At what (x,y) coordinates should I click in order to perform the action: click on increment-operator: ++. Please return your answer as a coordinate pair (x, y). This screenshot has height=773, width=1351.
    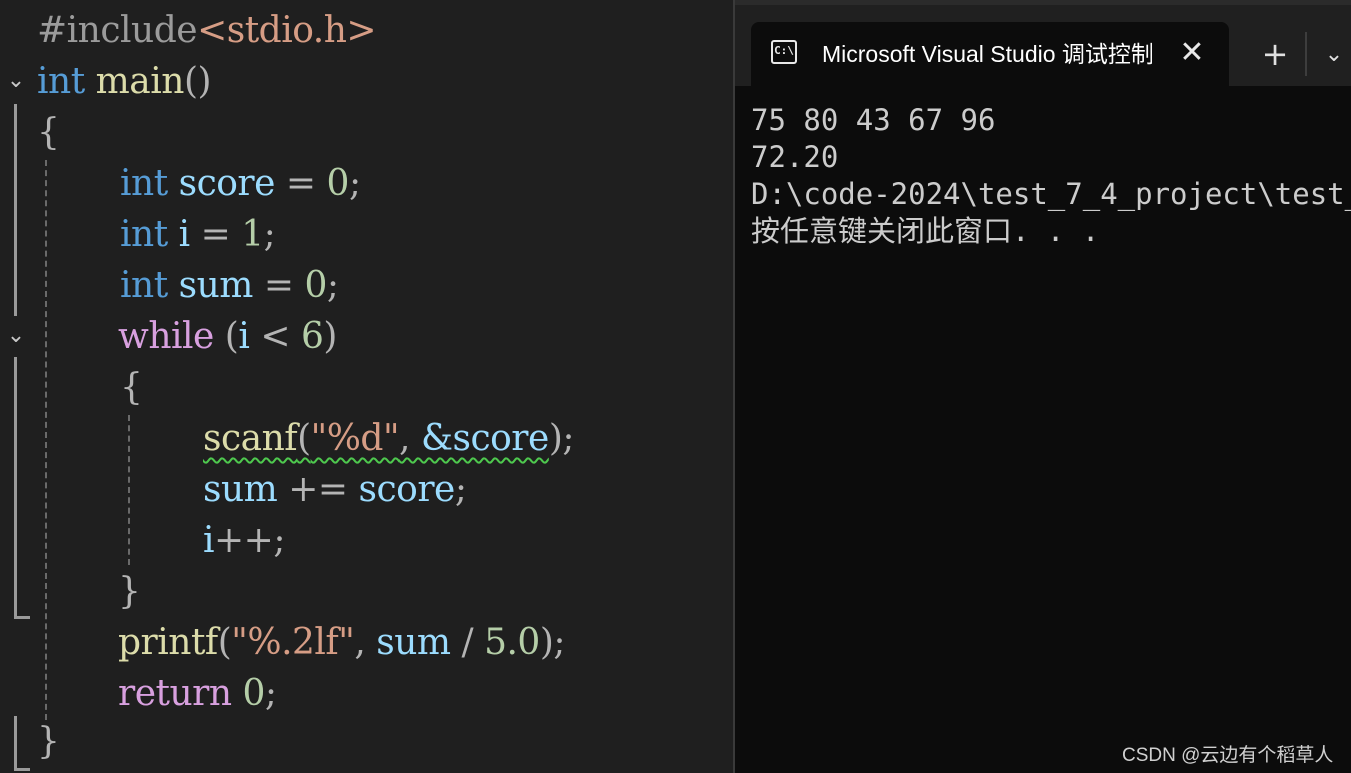
    Looking at the image, I should click on (244, 540).